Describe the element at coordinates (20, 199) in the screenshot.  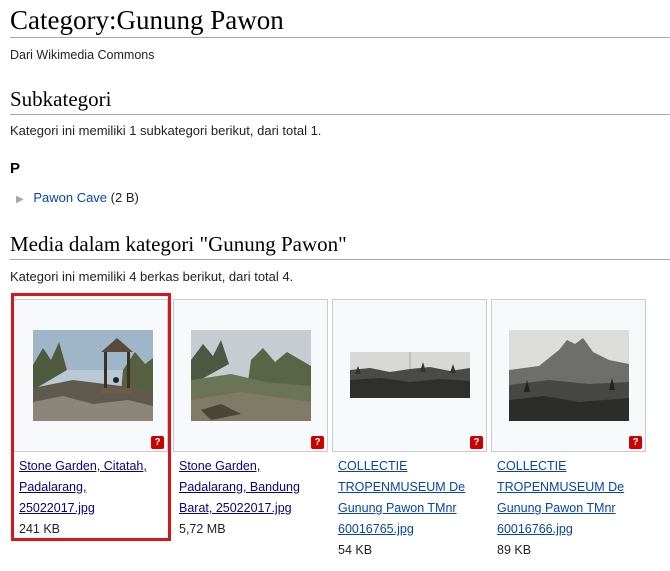
I see `expand-triangle-icon: ▶` at that location.